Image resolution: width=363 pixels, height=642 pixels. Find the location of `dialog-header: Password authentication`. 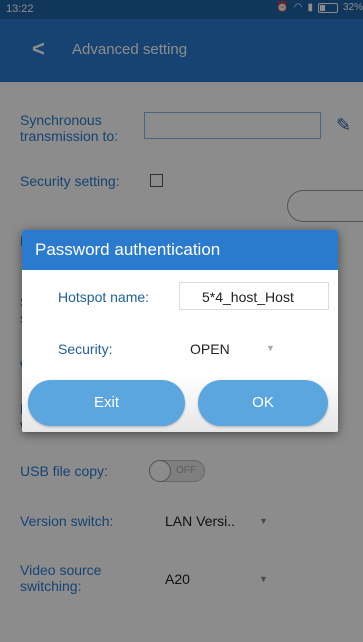

dialog-header: Password authentication is located at coordinates (180, 250).